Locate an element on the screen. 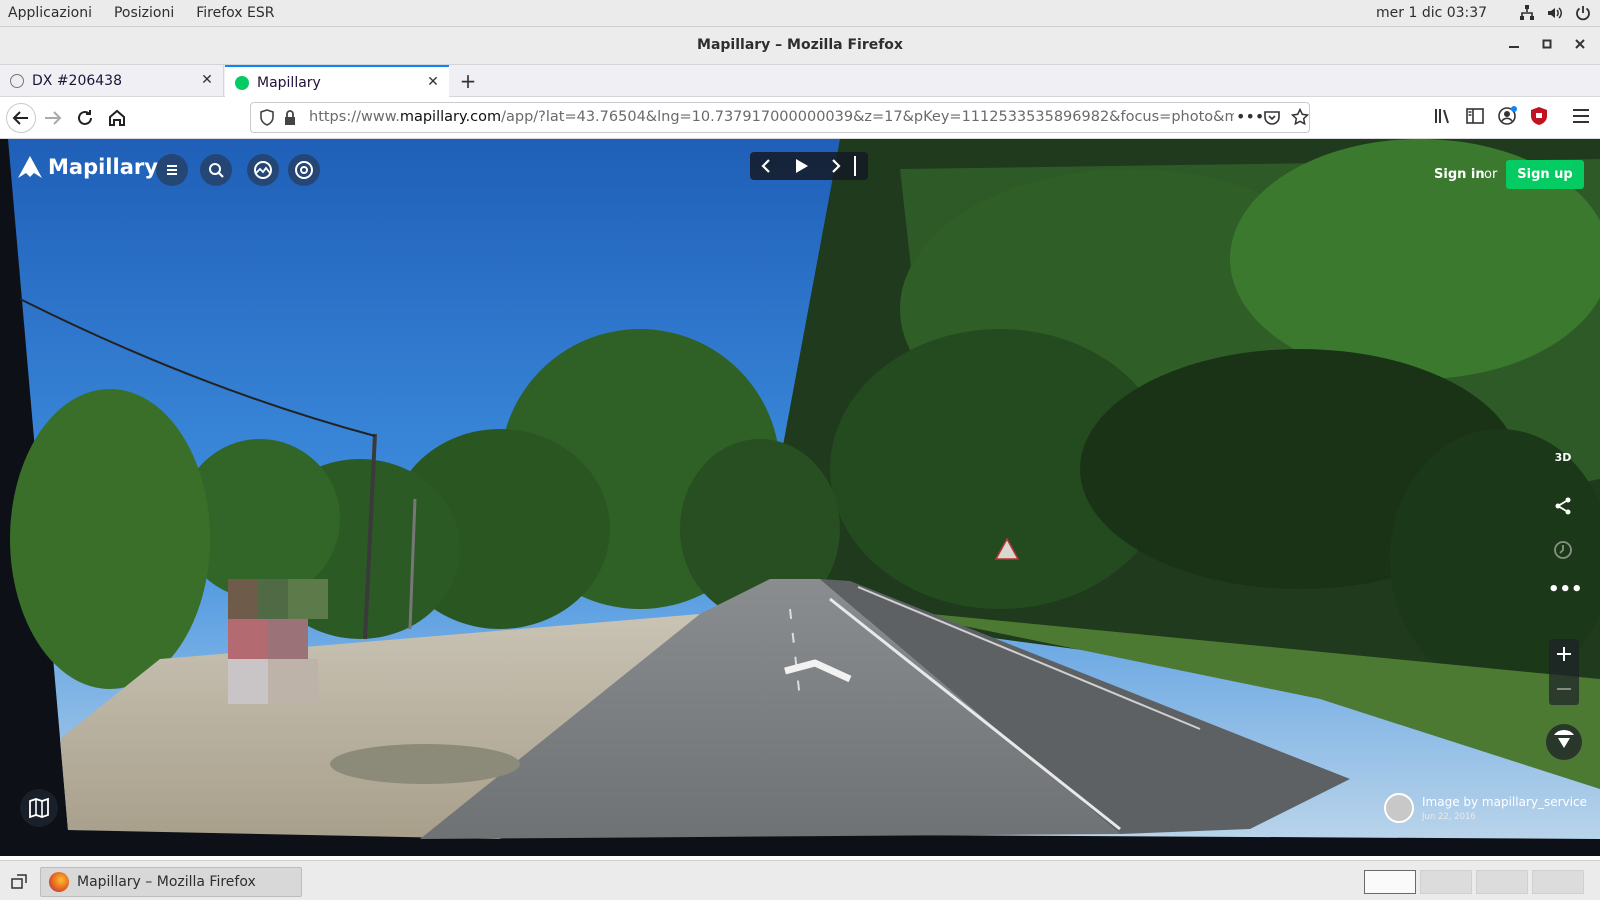  window-title: Mapillary – Mozilla Firefox is located at coordinates (800, 45).